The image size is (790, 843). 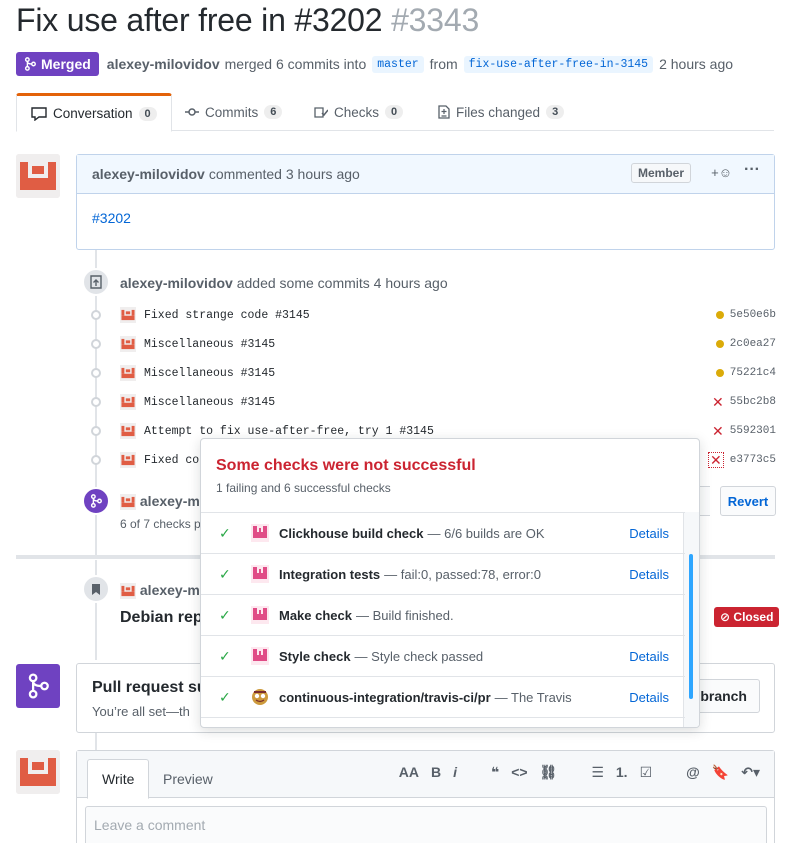 I want to click on tab-conversation-label: Conversation, so click(x=93, y=113).